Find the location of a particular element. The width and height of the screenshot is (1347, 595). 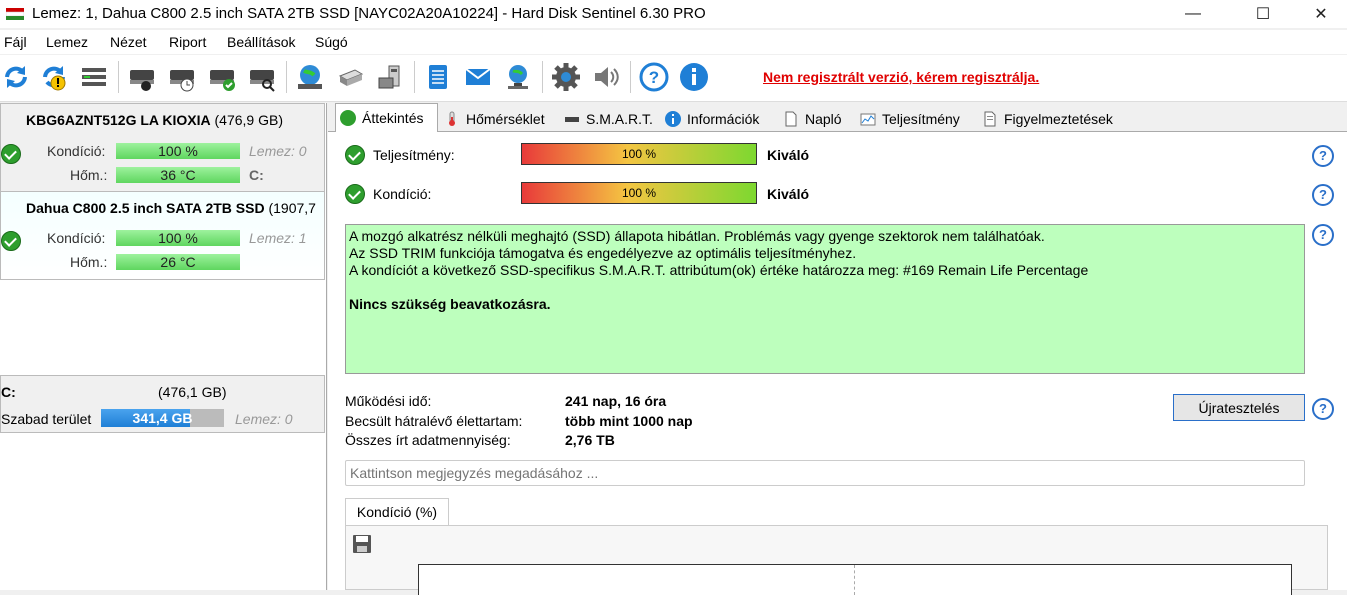

health-chart is located at coordinates (855, 579).